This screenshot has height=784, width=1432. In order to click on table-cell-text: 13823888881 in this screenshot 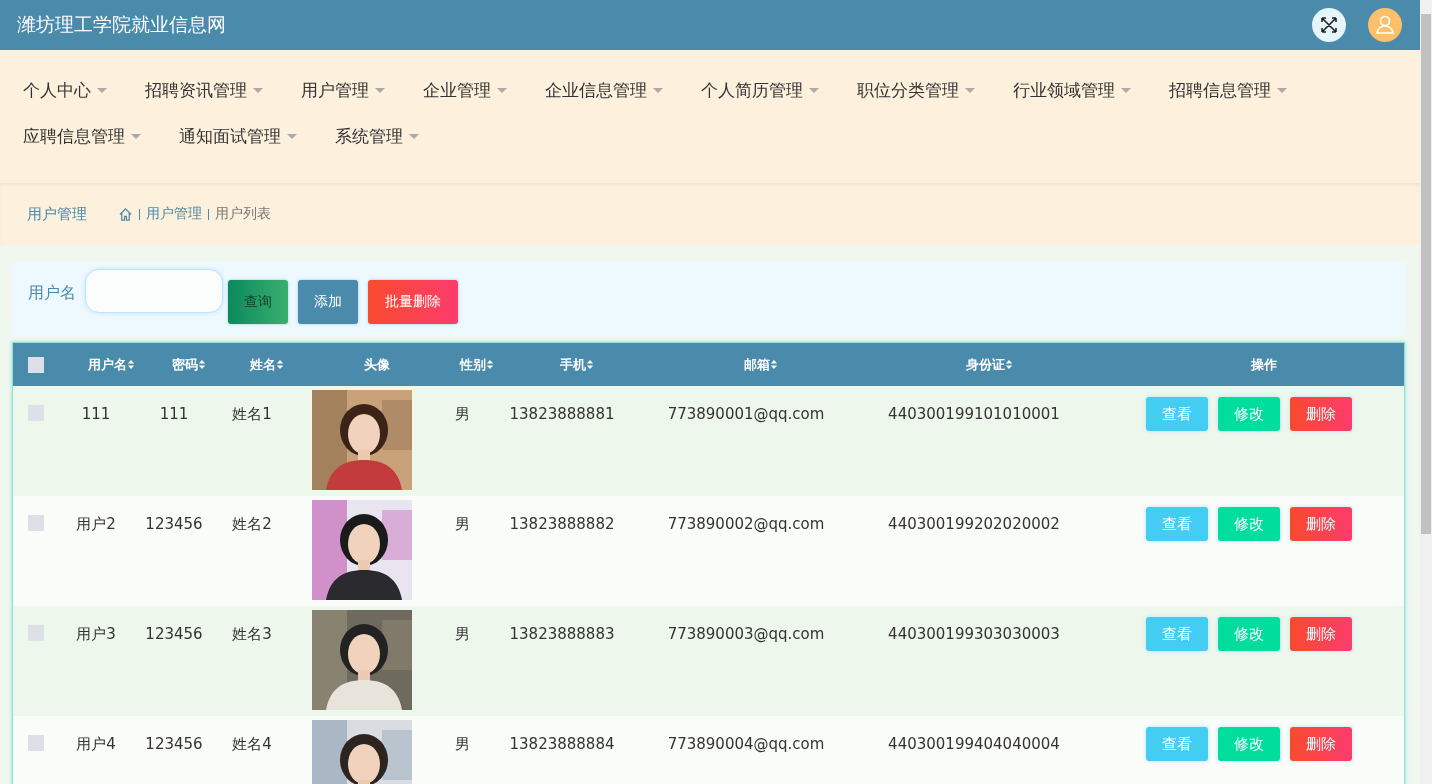, I will do `click(562, 414)`.